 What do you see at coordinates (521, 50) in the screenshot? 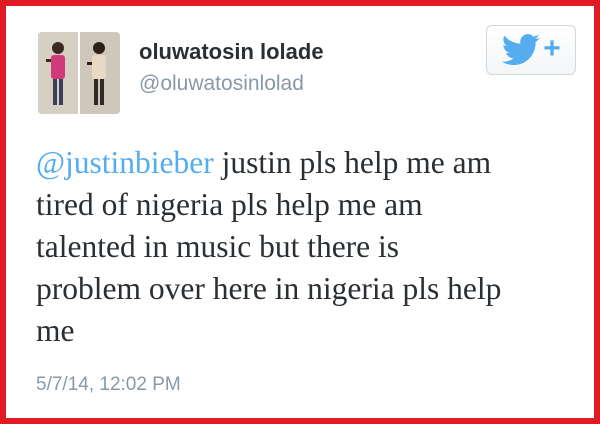
I see `twitter-bird-icon` at bounding box center [521, 50].